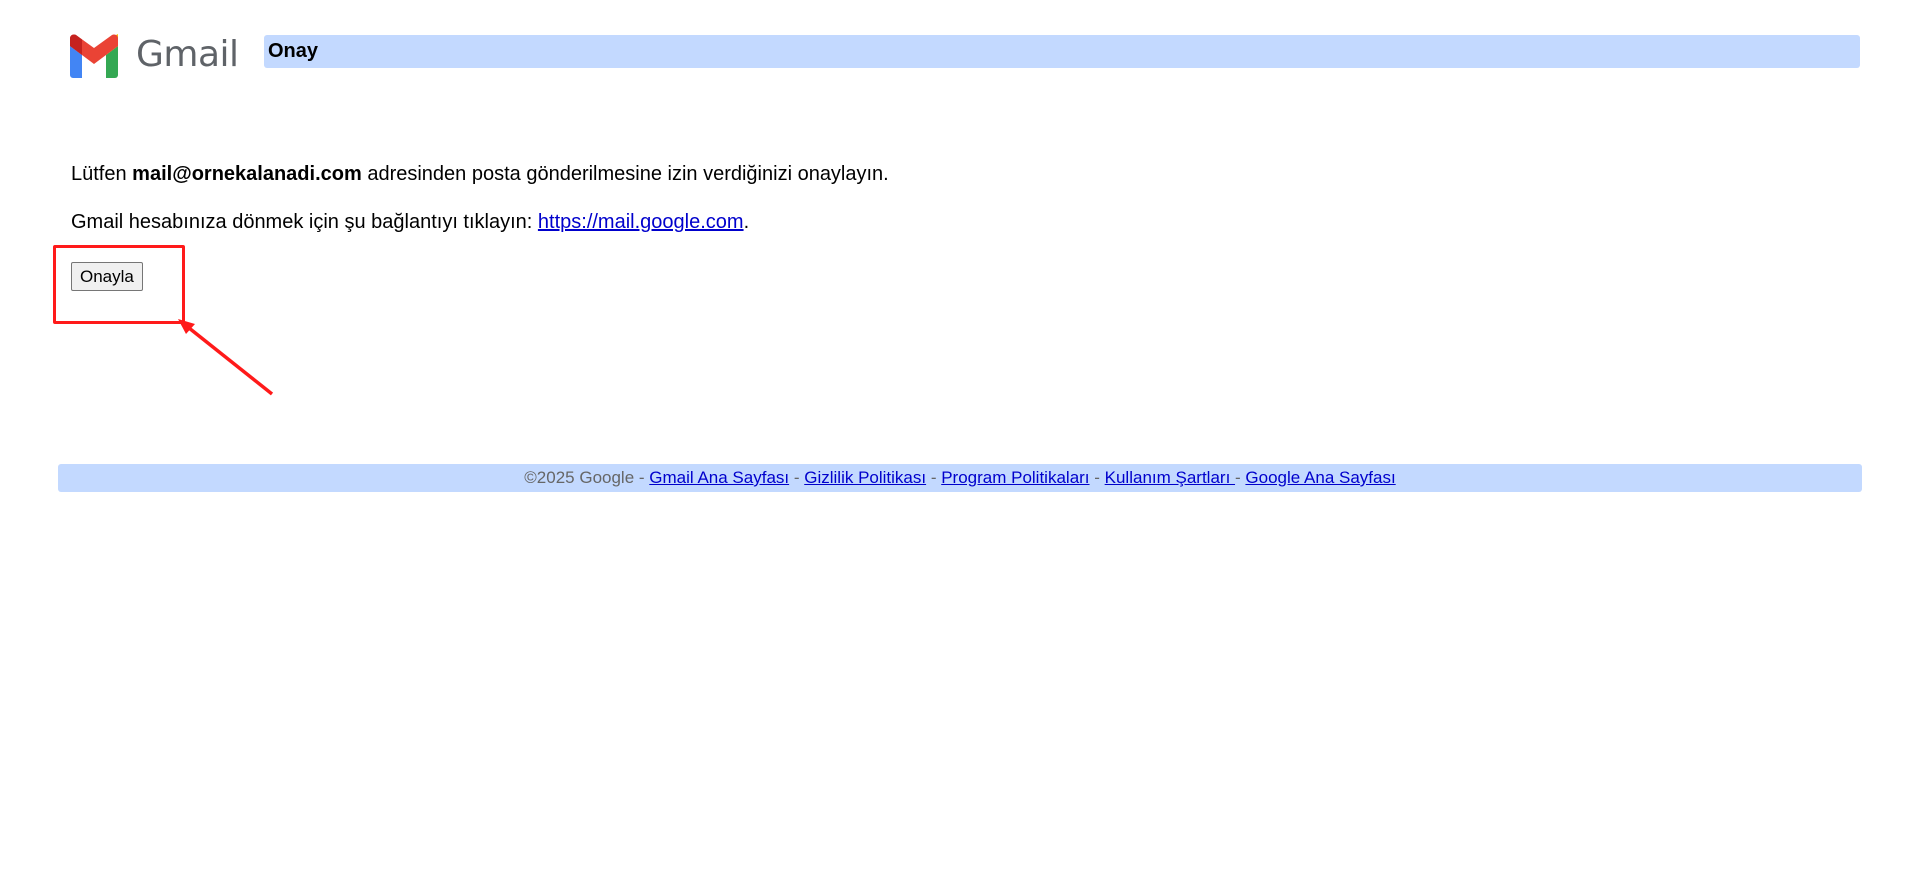 The height and width of the screenshot is (877, 1919). What do you see at coordinates (1015, 477) in the screenshot?
I see `footer-link-program-policies: Program Politikaları` at bounding box center [1015, 477].